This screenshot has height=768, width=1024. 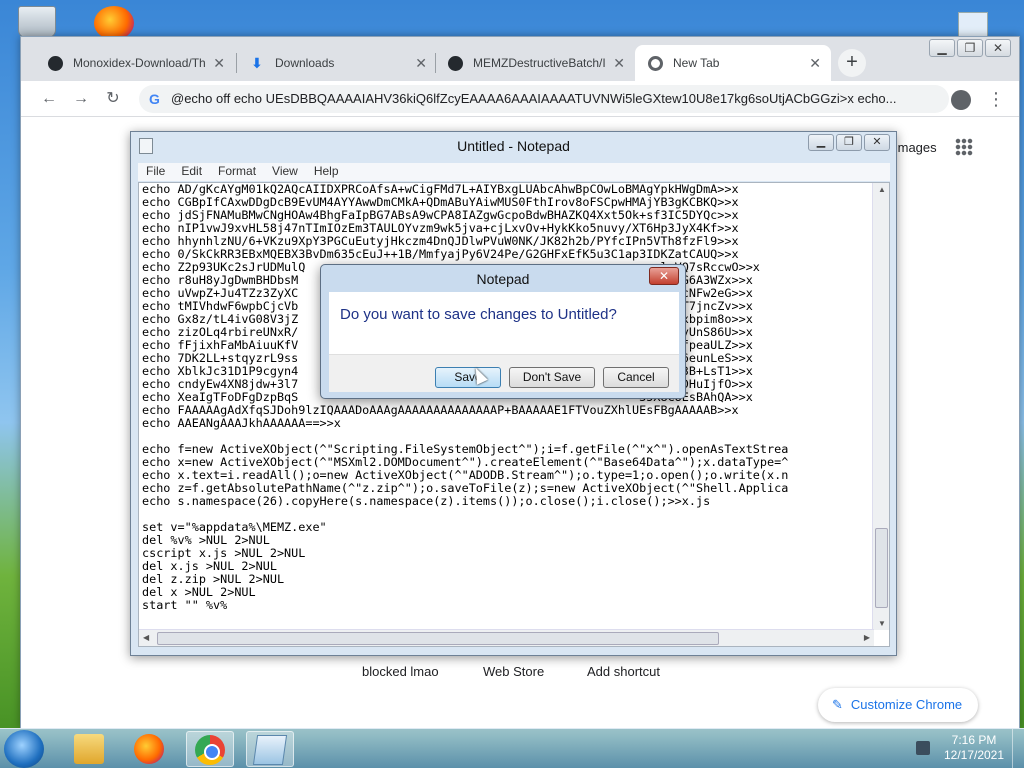 What do you see at coordinates (539, 63) in the screenshot?
I see `tab-label: MEMZDestructiveBatch/I` at bounding box center [539, 63].